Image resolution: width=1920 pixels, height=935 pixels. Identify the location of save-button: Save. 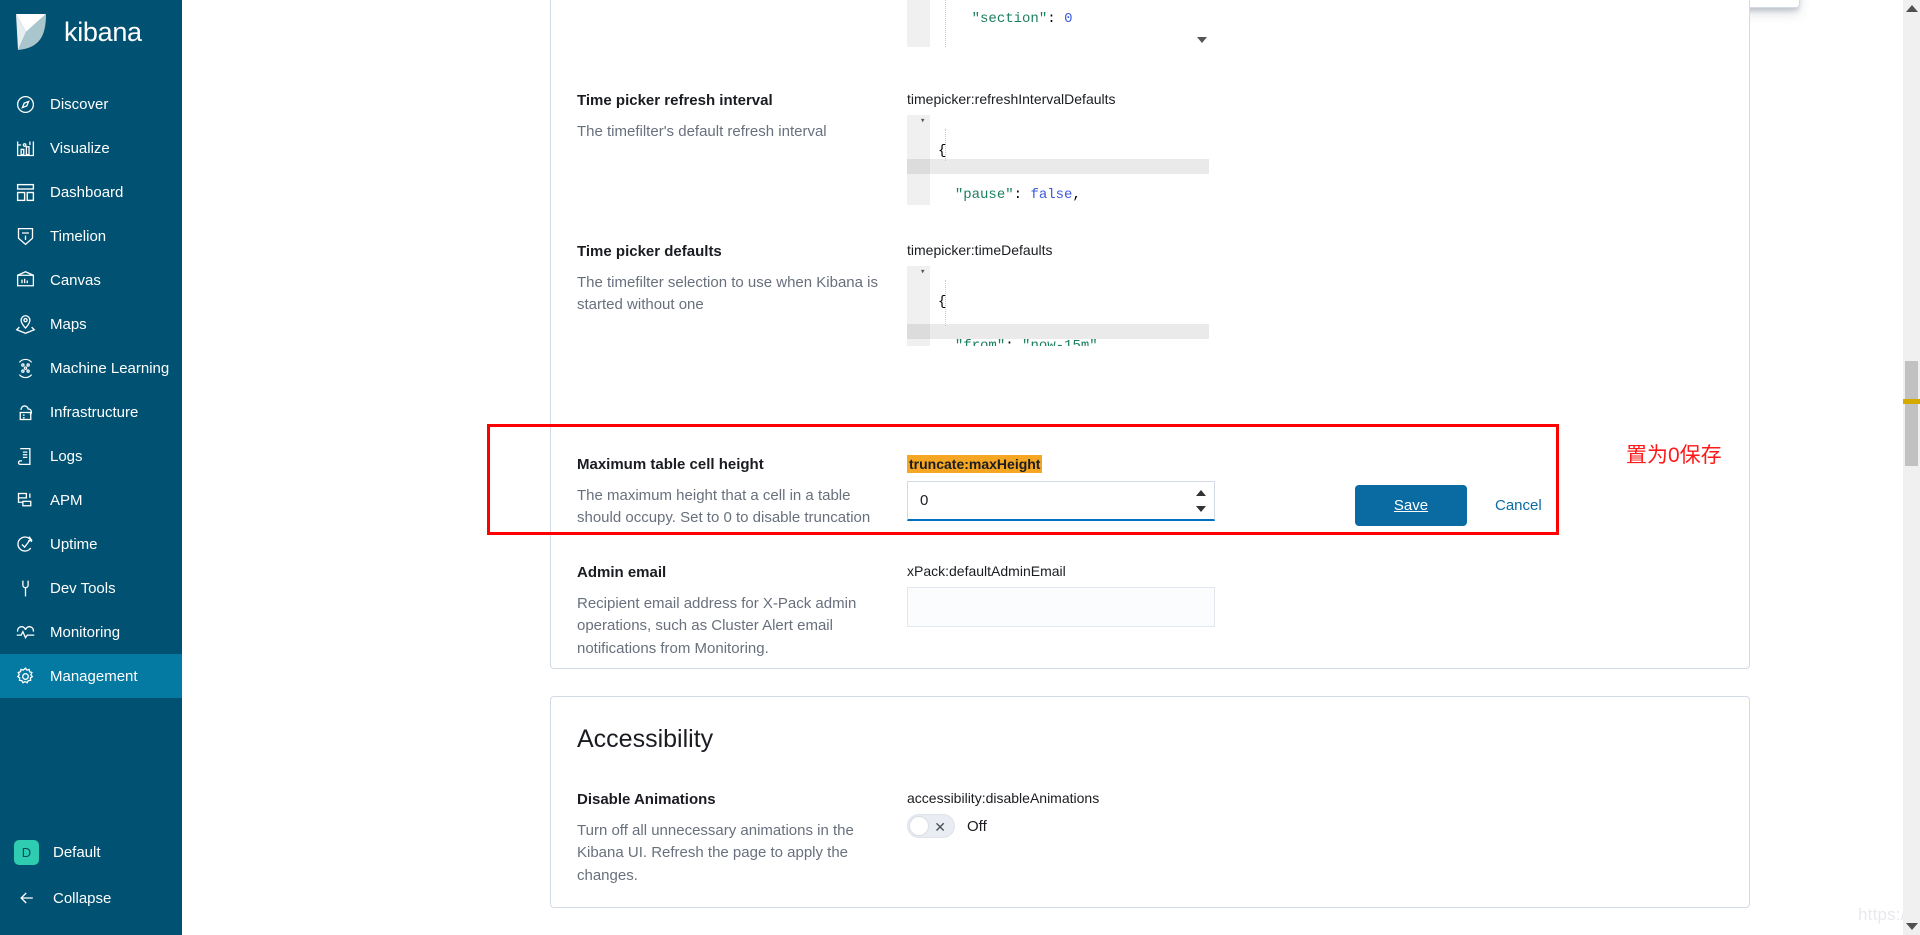
(1411, 505).